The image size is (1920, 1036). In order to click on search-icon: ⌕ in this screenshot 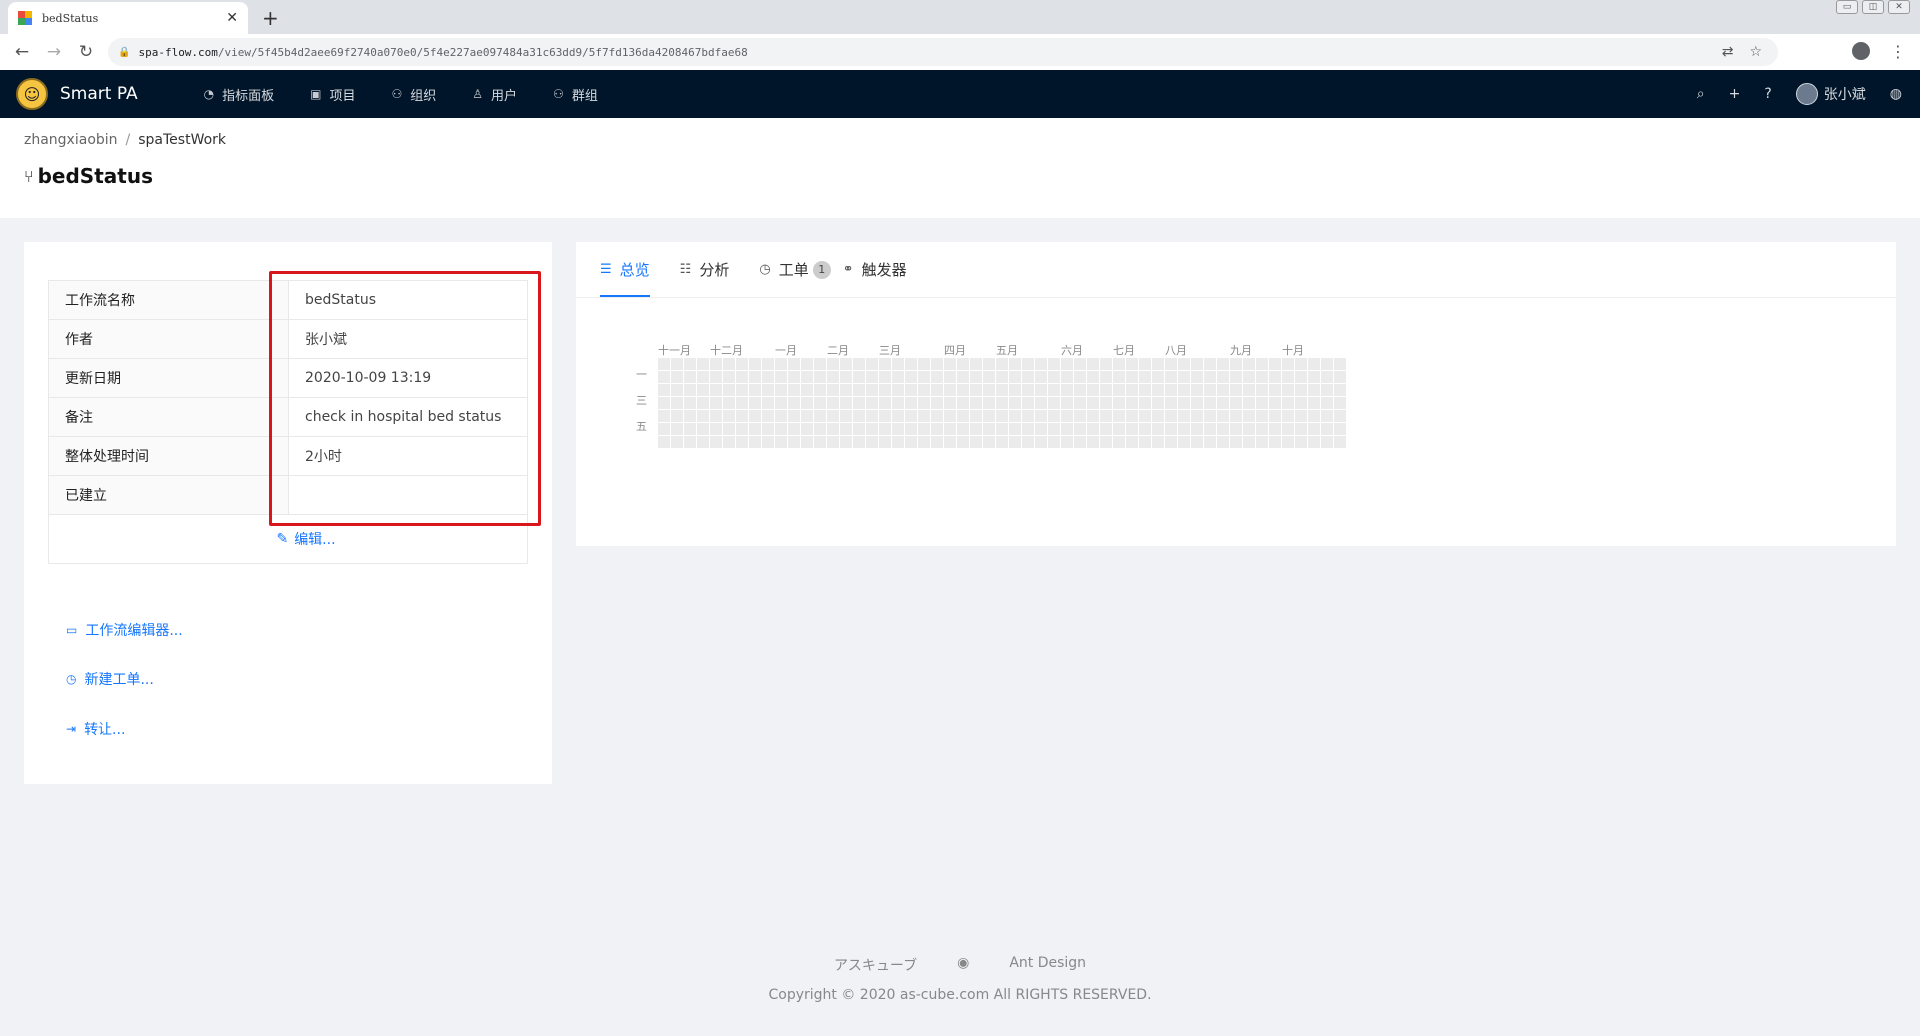, I will do `click(1701, 94)`.